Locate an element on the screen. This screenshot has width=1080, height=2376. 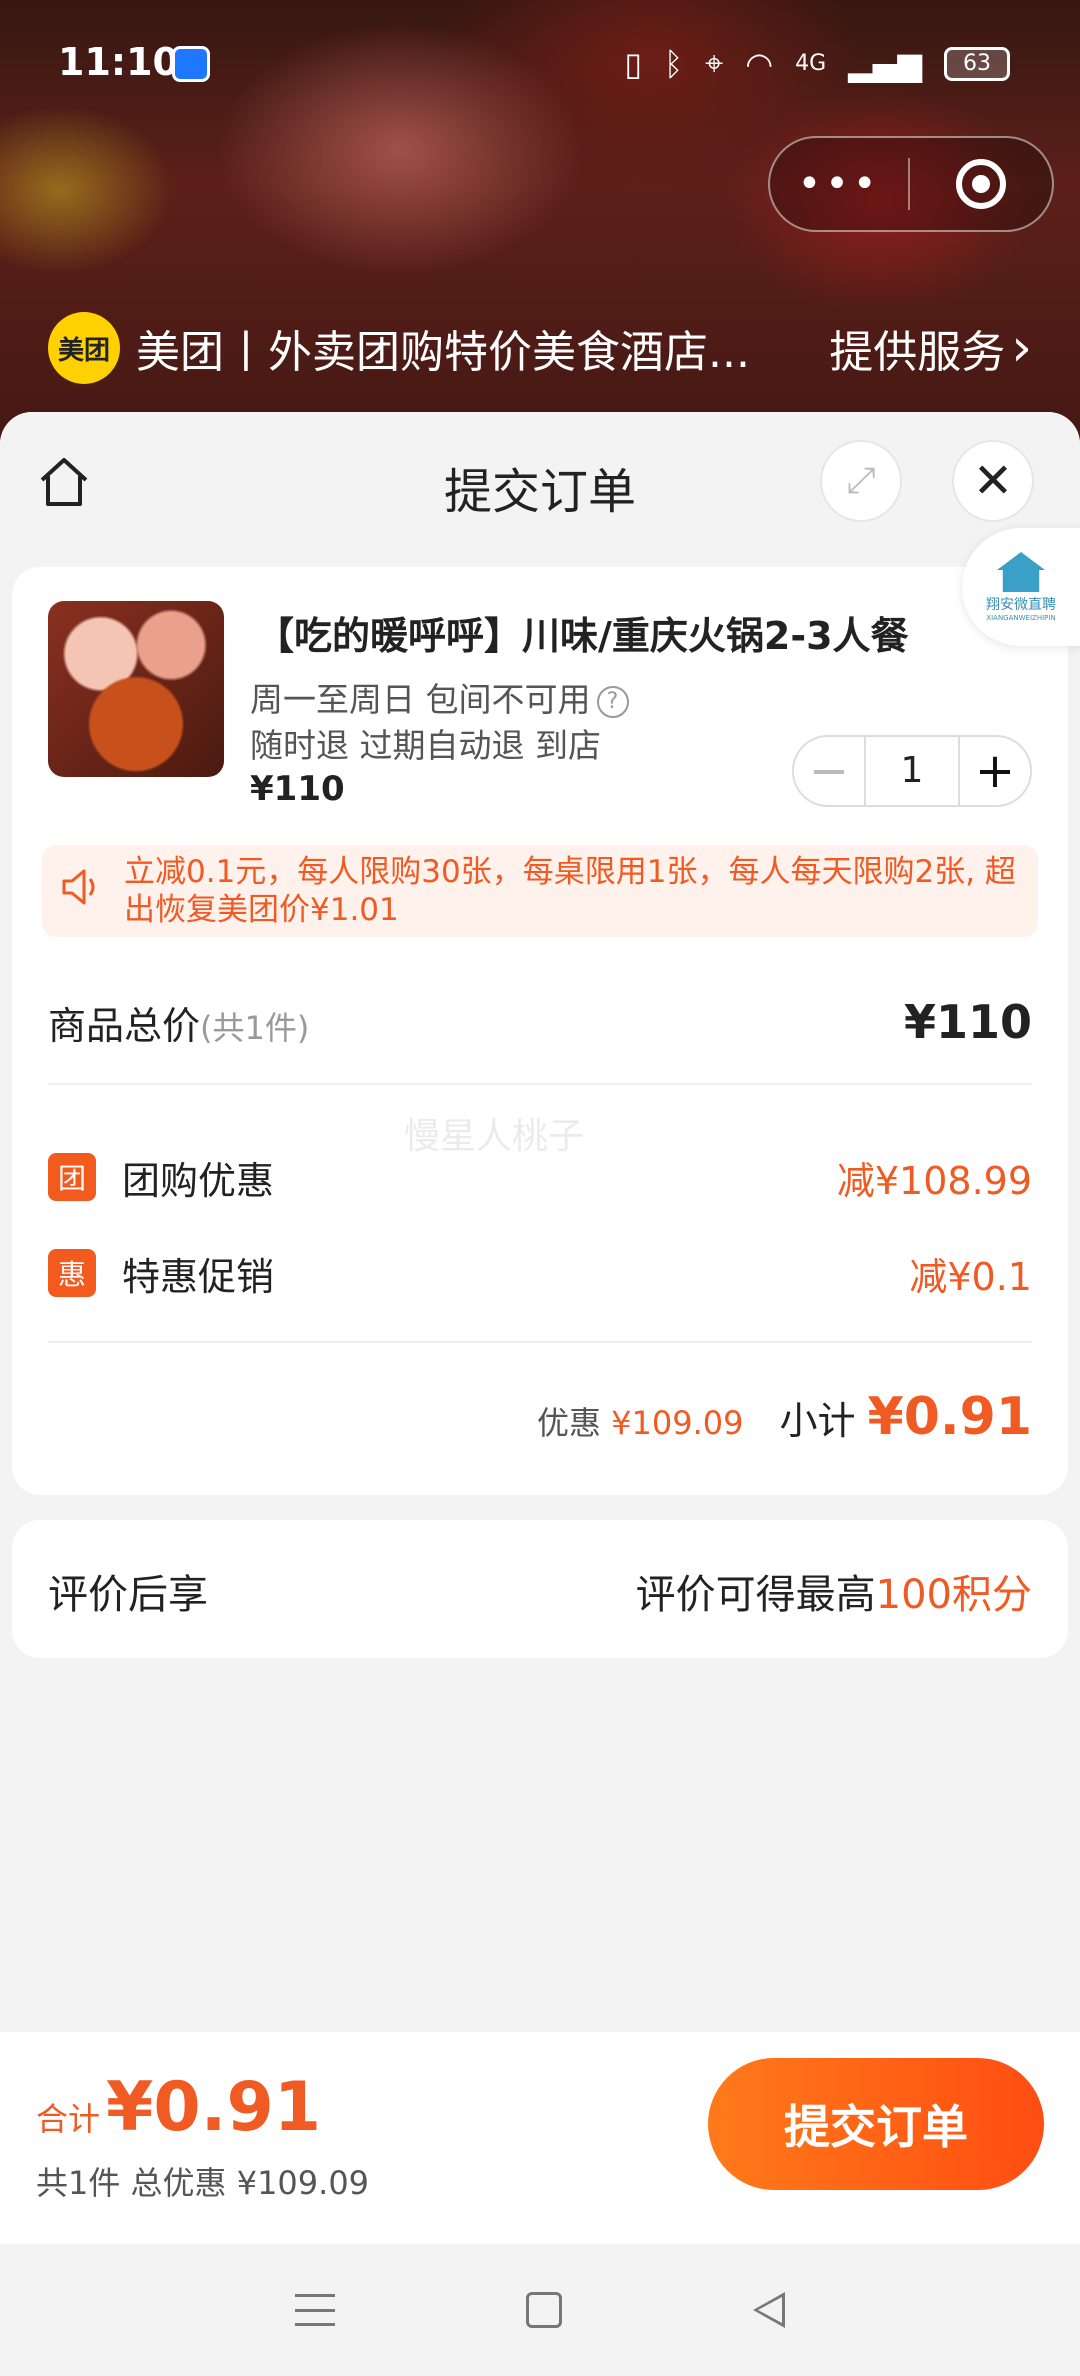
discount-label: 特惠促销 is located at coordinates (198, 1276).